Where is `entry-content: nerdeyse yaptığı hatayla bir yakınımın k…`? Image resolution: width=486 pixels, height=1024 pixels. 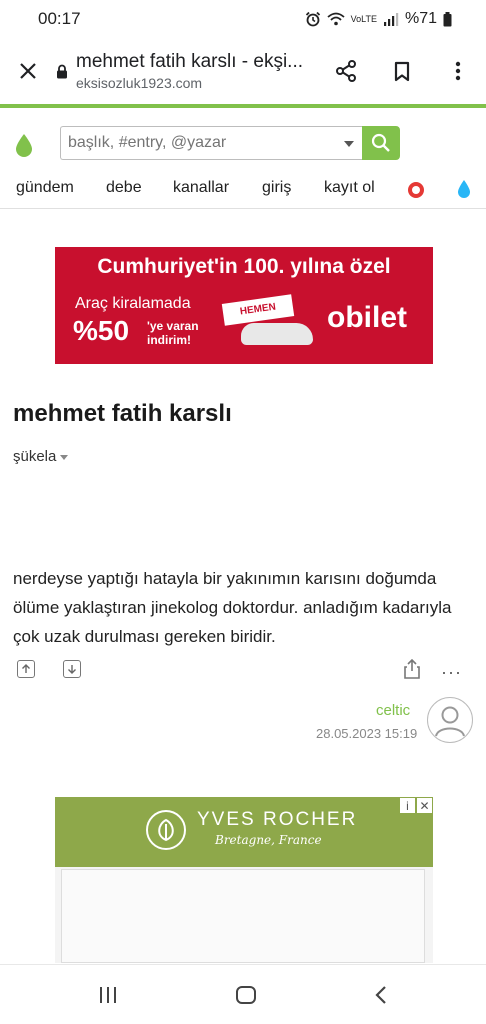 entry-content: nerdeyse yaptığı hatayla bir yakınımın k… is located at coordinates (232, 607).